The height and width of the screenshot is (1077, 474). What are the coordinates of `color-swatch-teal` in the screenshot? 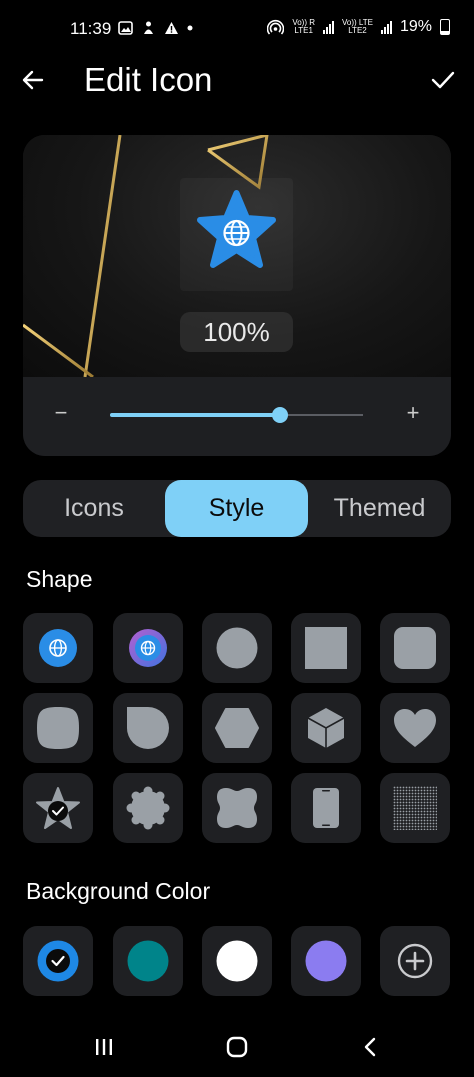 It's located at (148, 961).